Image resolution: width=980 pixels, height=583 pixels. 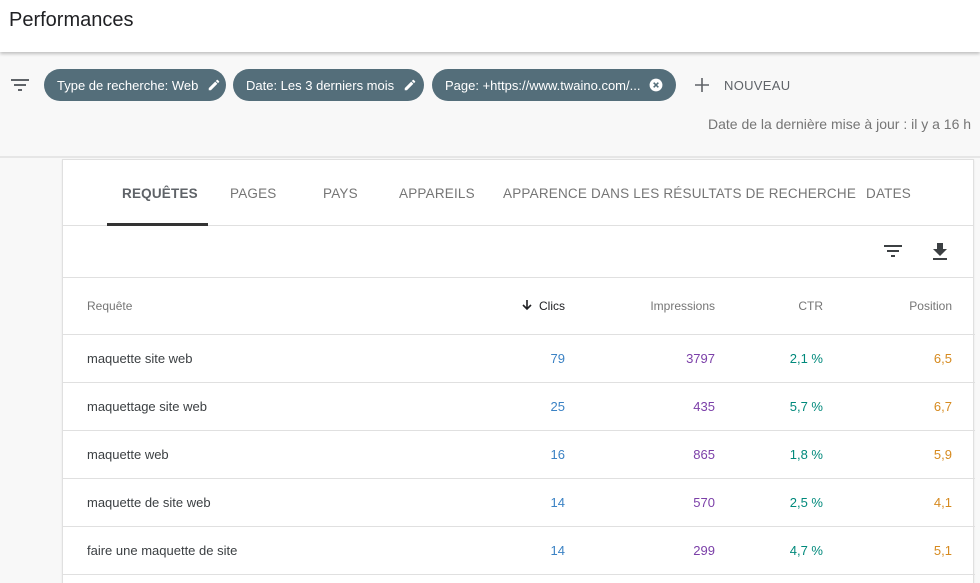 I want to click on query-cell: maquette web, so click(x=213, y=454).